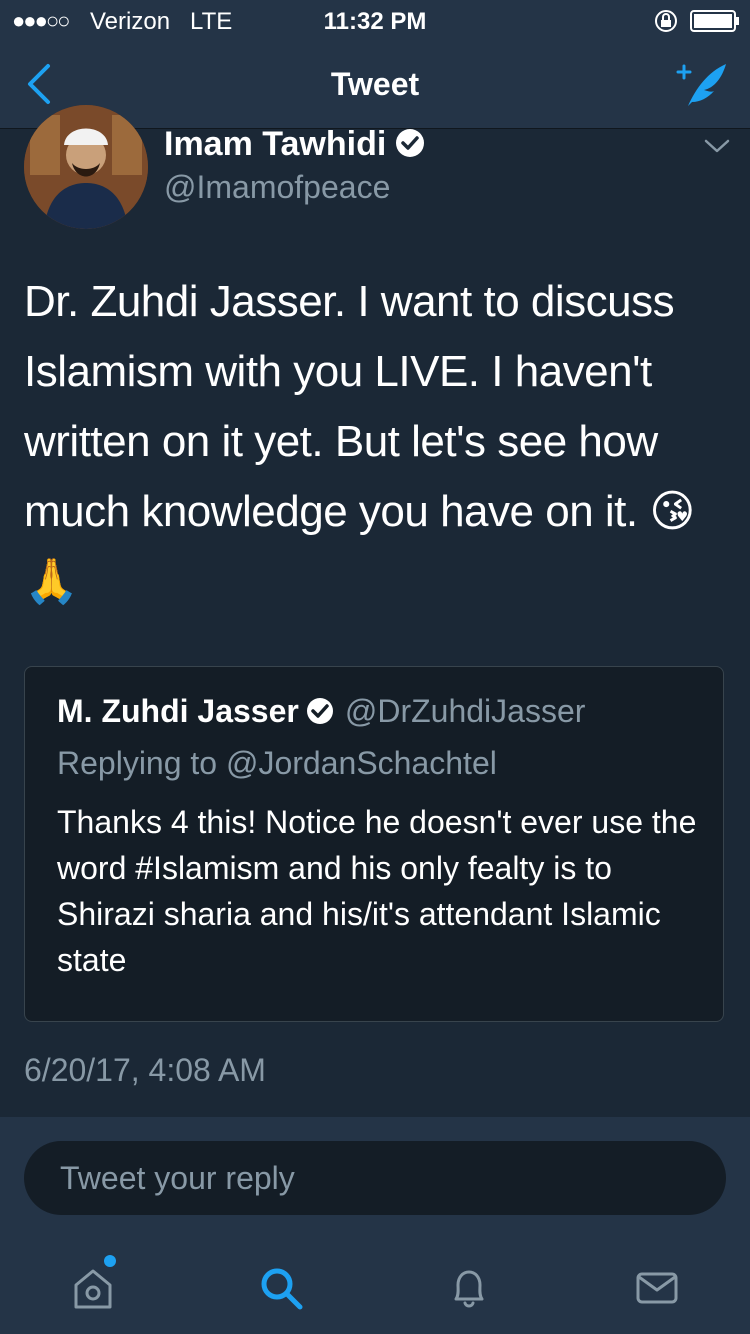 Image resolution: width=750 pixels, height=1334 pixels. I want to click on author-handle: @Imamofpeace, so click(277, 187).